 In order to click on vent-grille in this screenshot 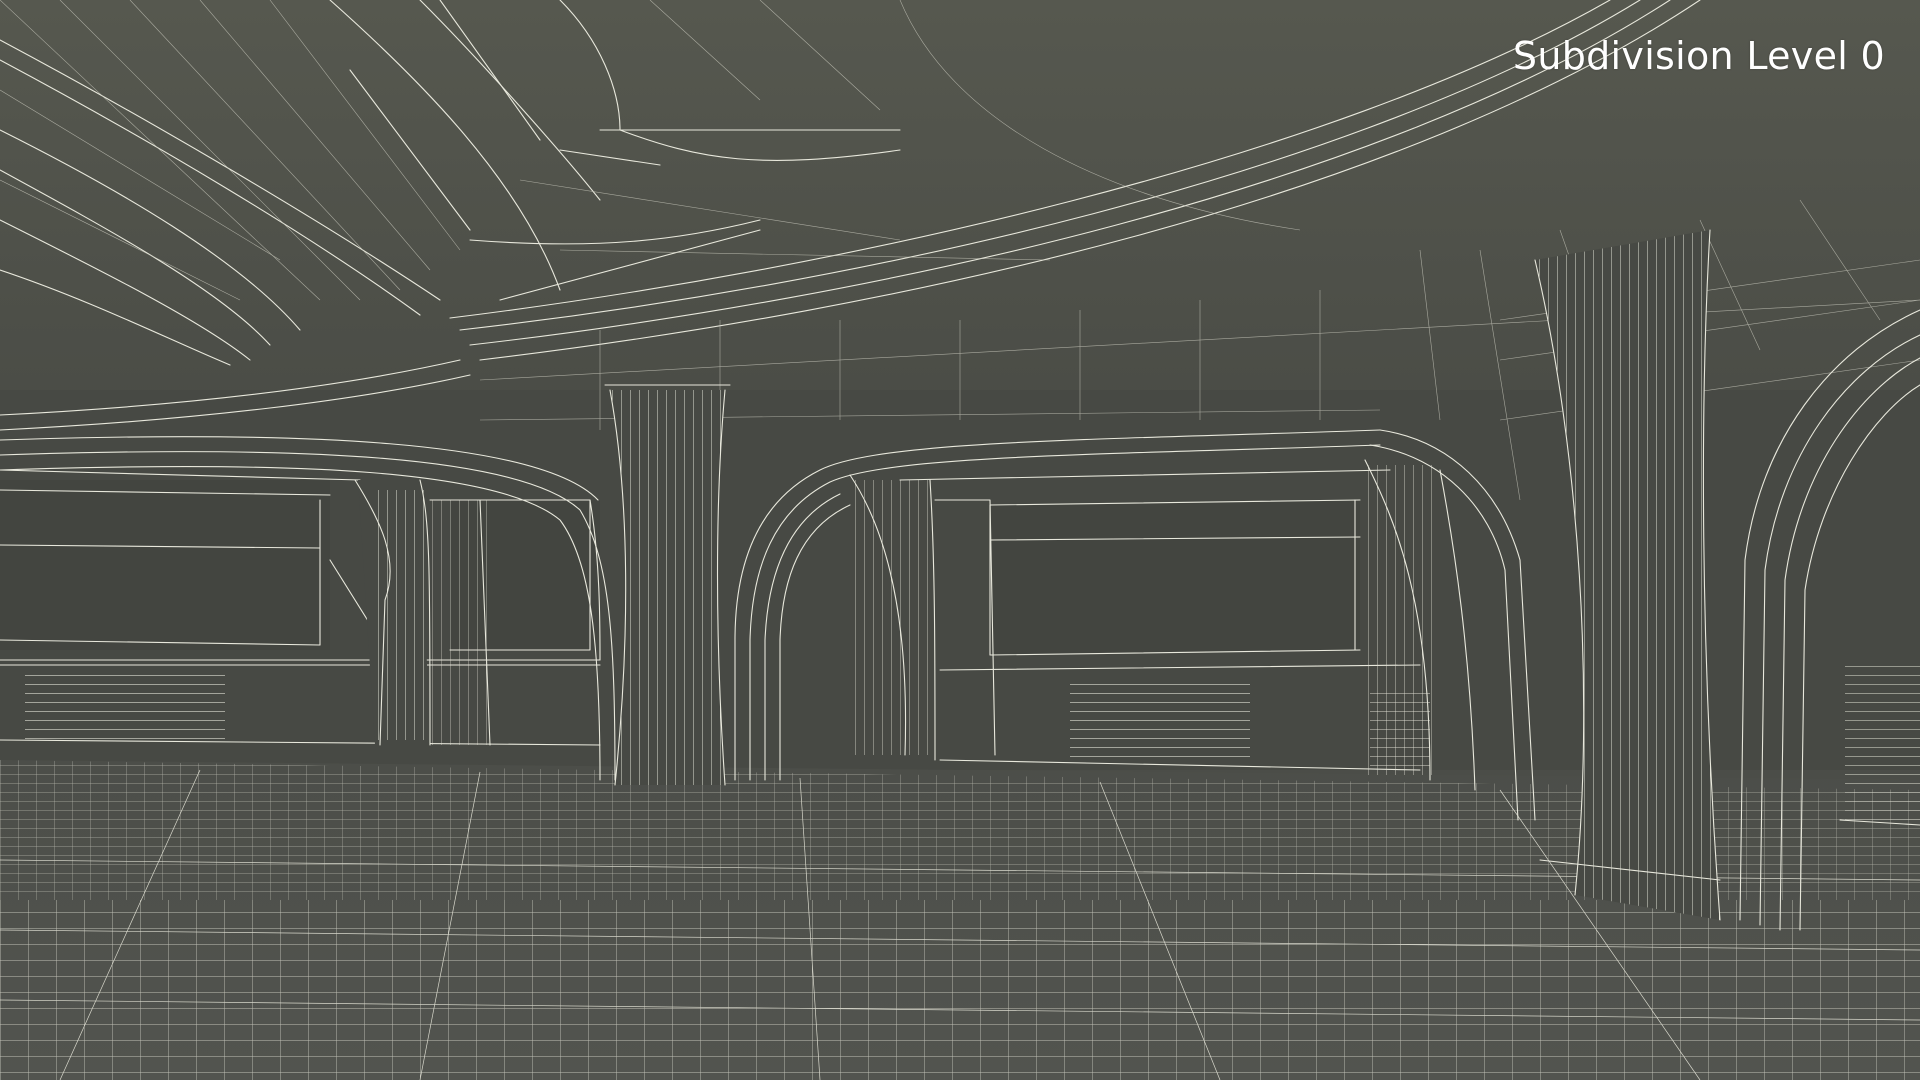, I will do `click(125, 710)`.